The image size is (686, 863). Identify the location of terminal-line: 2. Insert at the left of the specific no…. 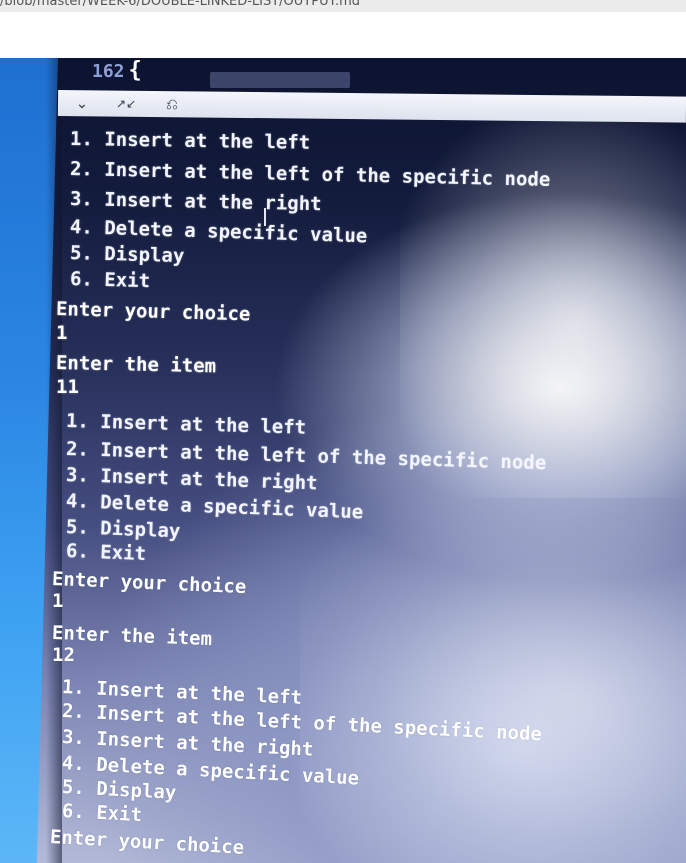
(310, 174).